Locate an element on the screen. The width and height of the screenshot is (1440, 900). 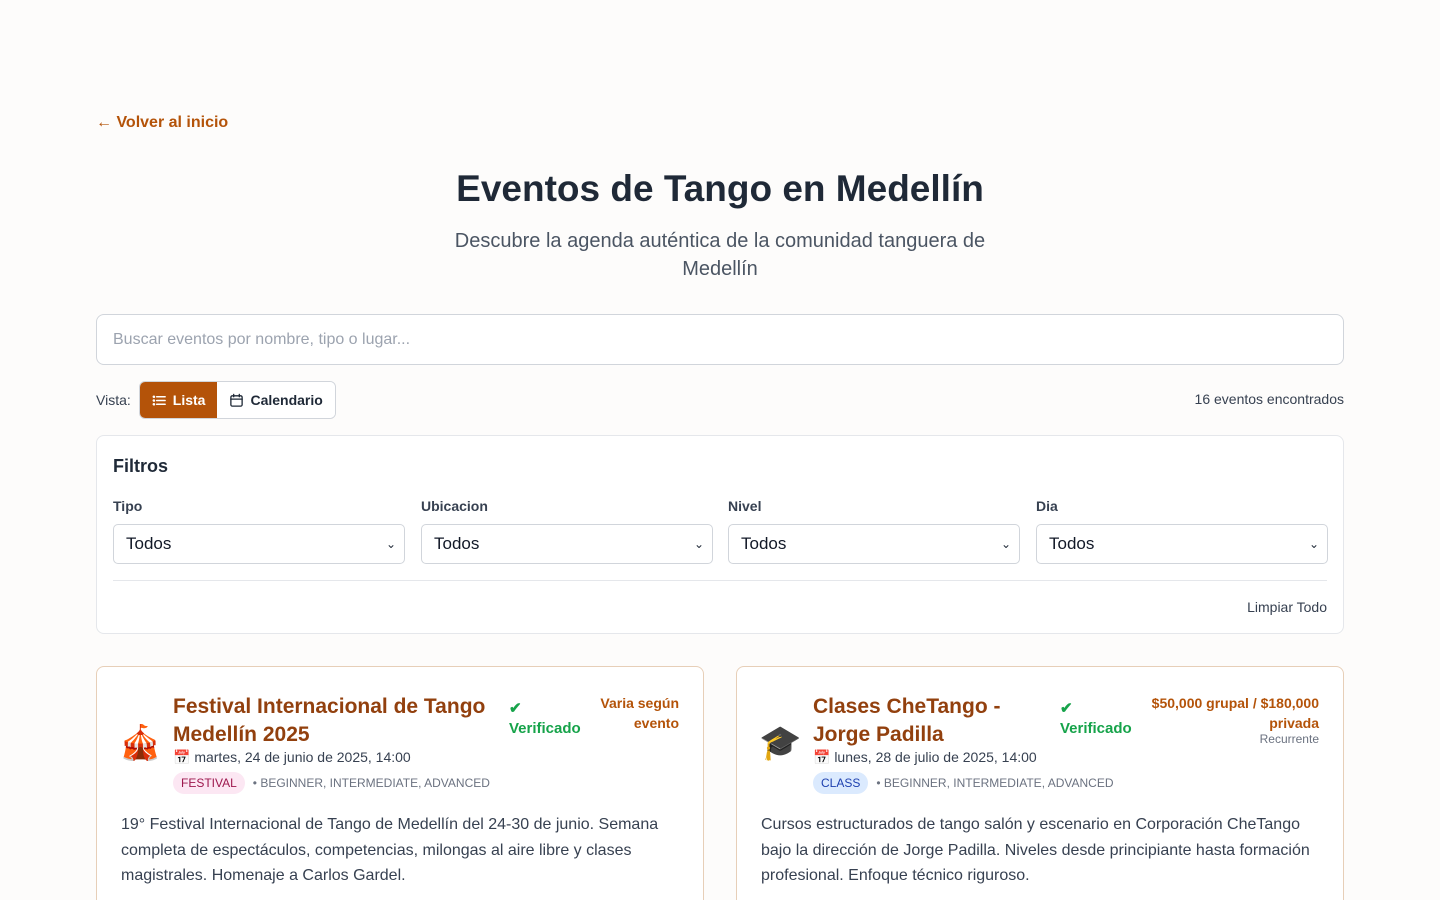
filter-day: Dia Todos ⌄ is located at coordinates (1182, 531).